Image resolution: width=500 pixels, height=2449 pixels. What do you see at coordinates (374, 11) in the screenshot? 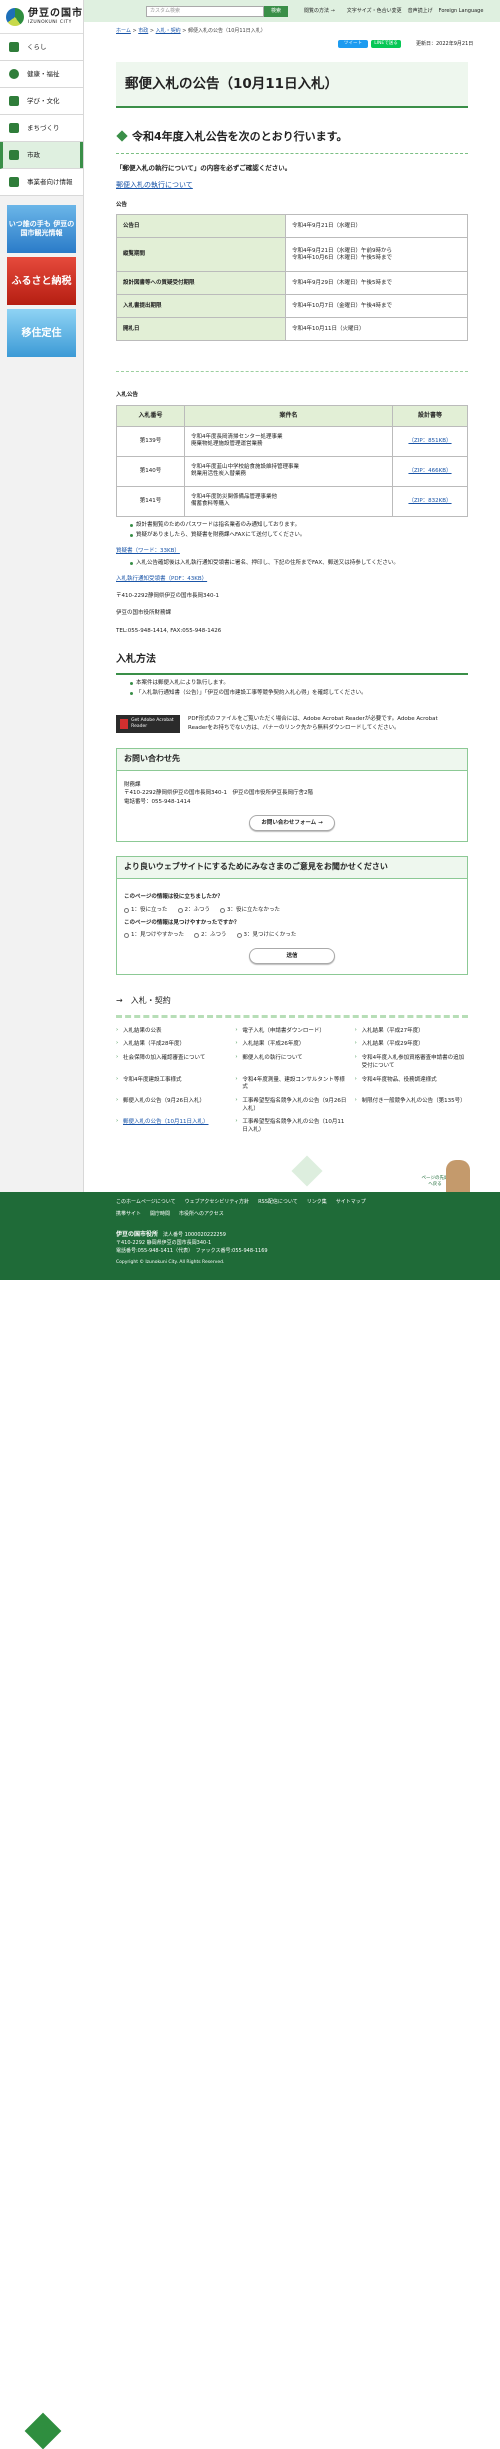
I see `link-font-size: 文字サイズ・色合い変更` at bounding box center [374, 11].